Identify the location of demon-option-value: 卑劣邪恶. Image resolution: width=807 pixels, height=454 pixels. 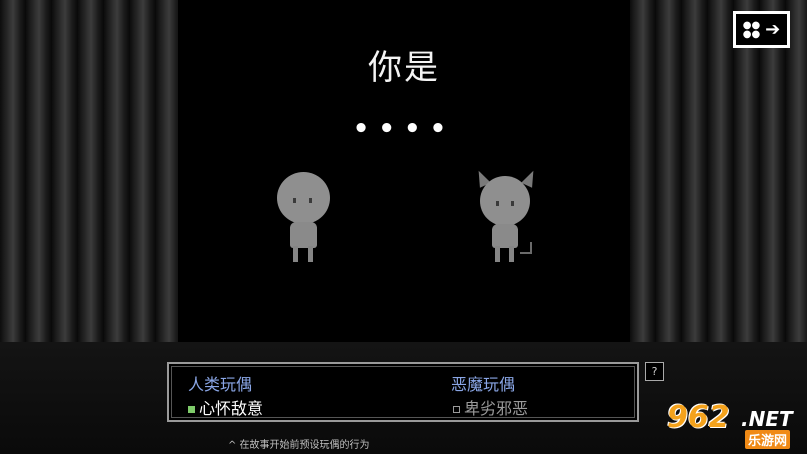
(490, 407).